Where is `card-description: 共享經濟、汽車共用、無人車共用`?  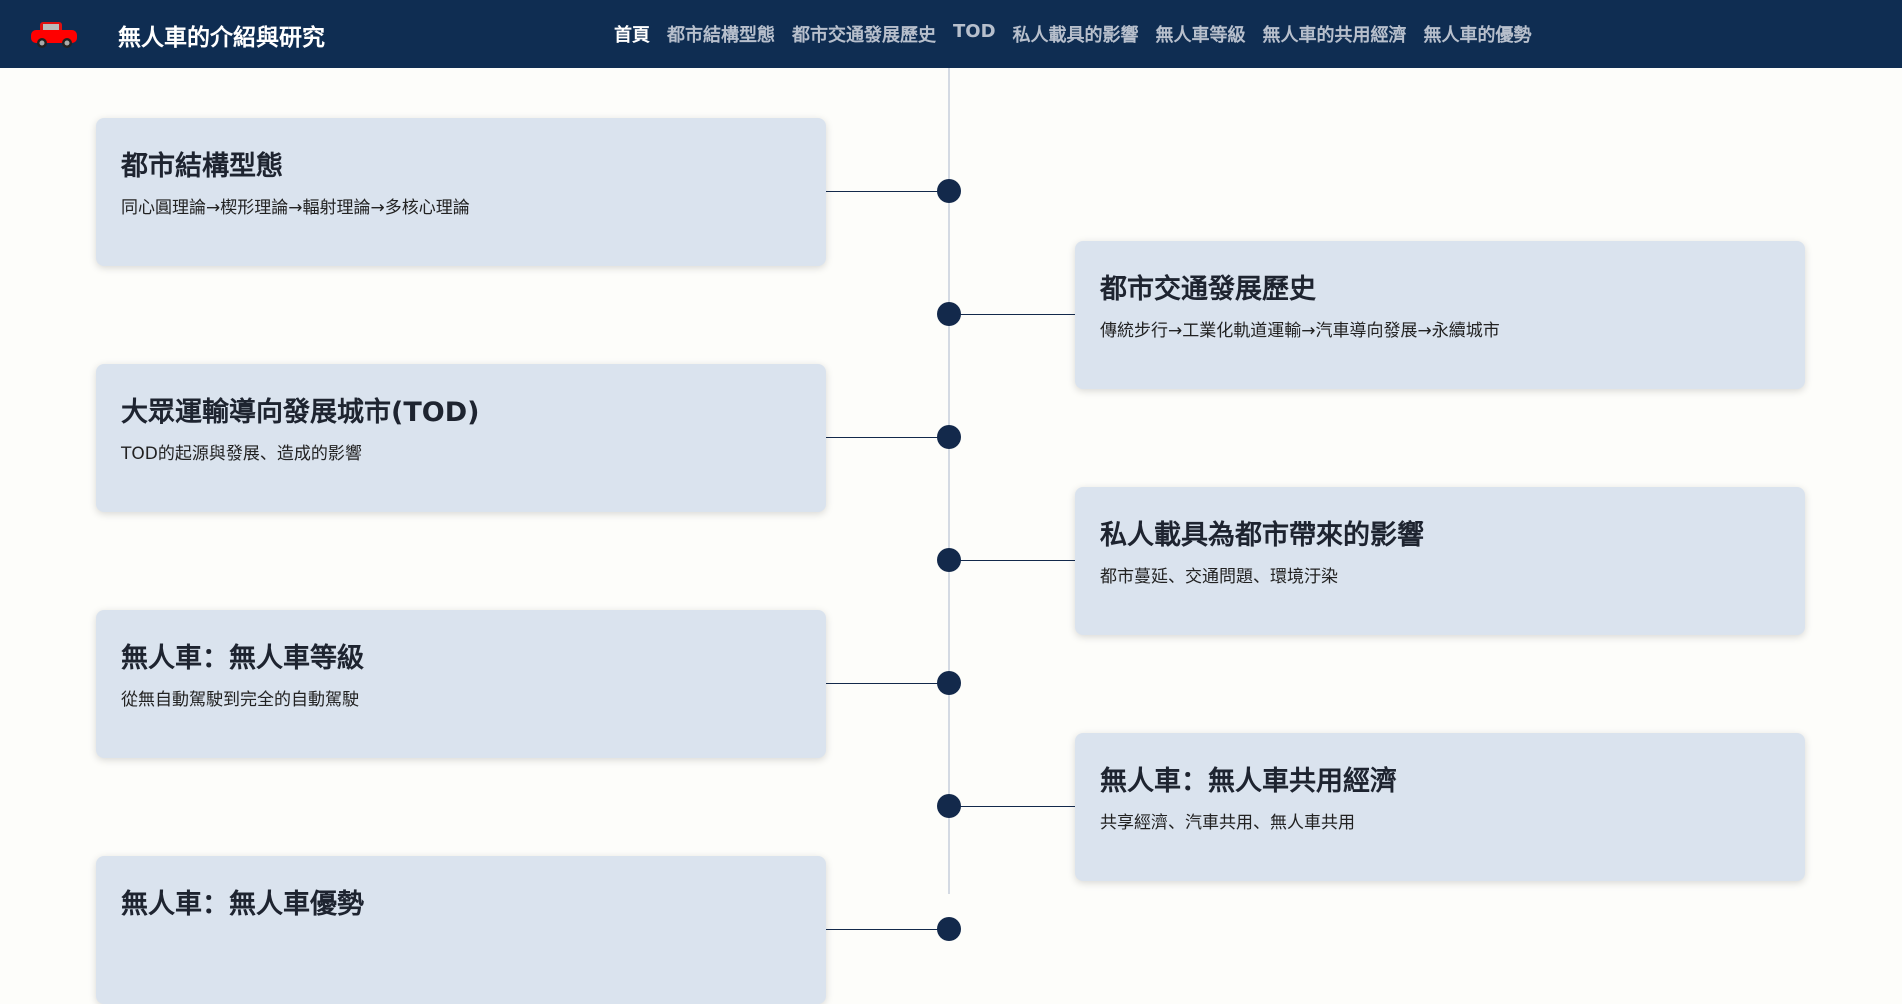
card-description: 共享經濟、汽車共用、無人車共用 is located at coordinates (1227, 823).